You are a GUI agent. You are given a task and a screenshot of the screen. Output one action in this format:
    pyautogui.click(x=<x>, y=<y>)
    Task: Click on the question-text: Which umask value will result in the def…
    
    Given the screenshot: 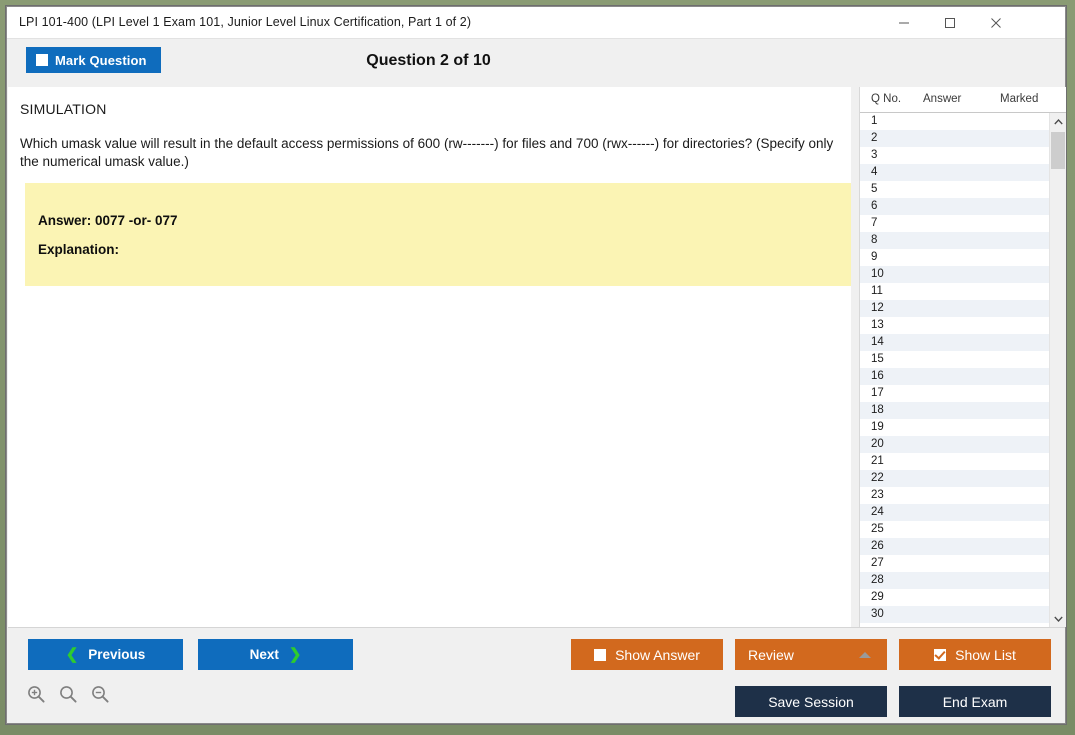 What is the action you would take?
    pyautogui.click(x=427, y=152)
    